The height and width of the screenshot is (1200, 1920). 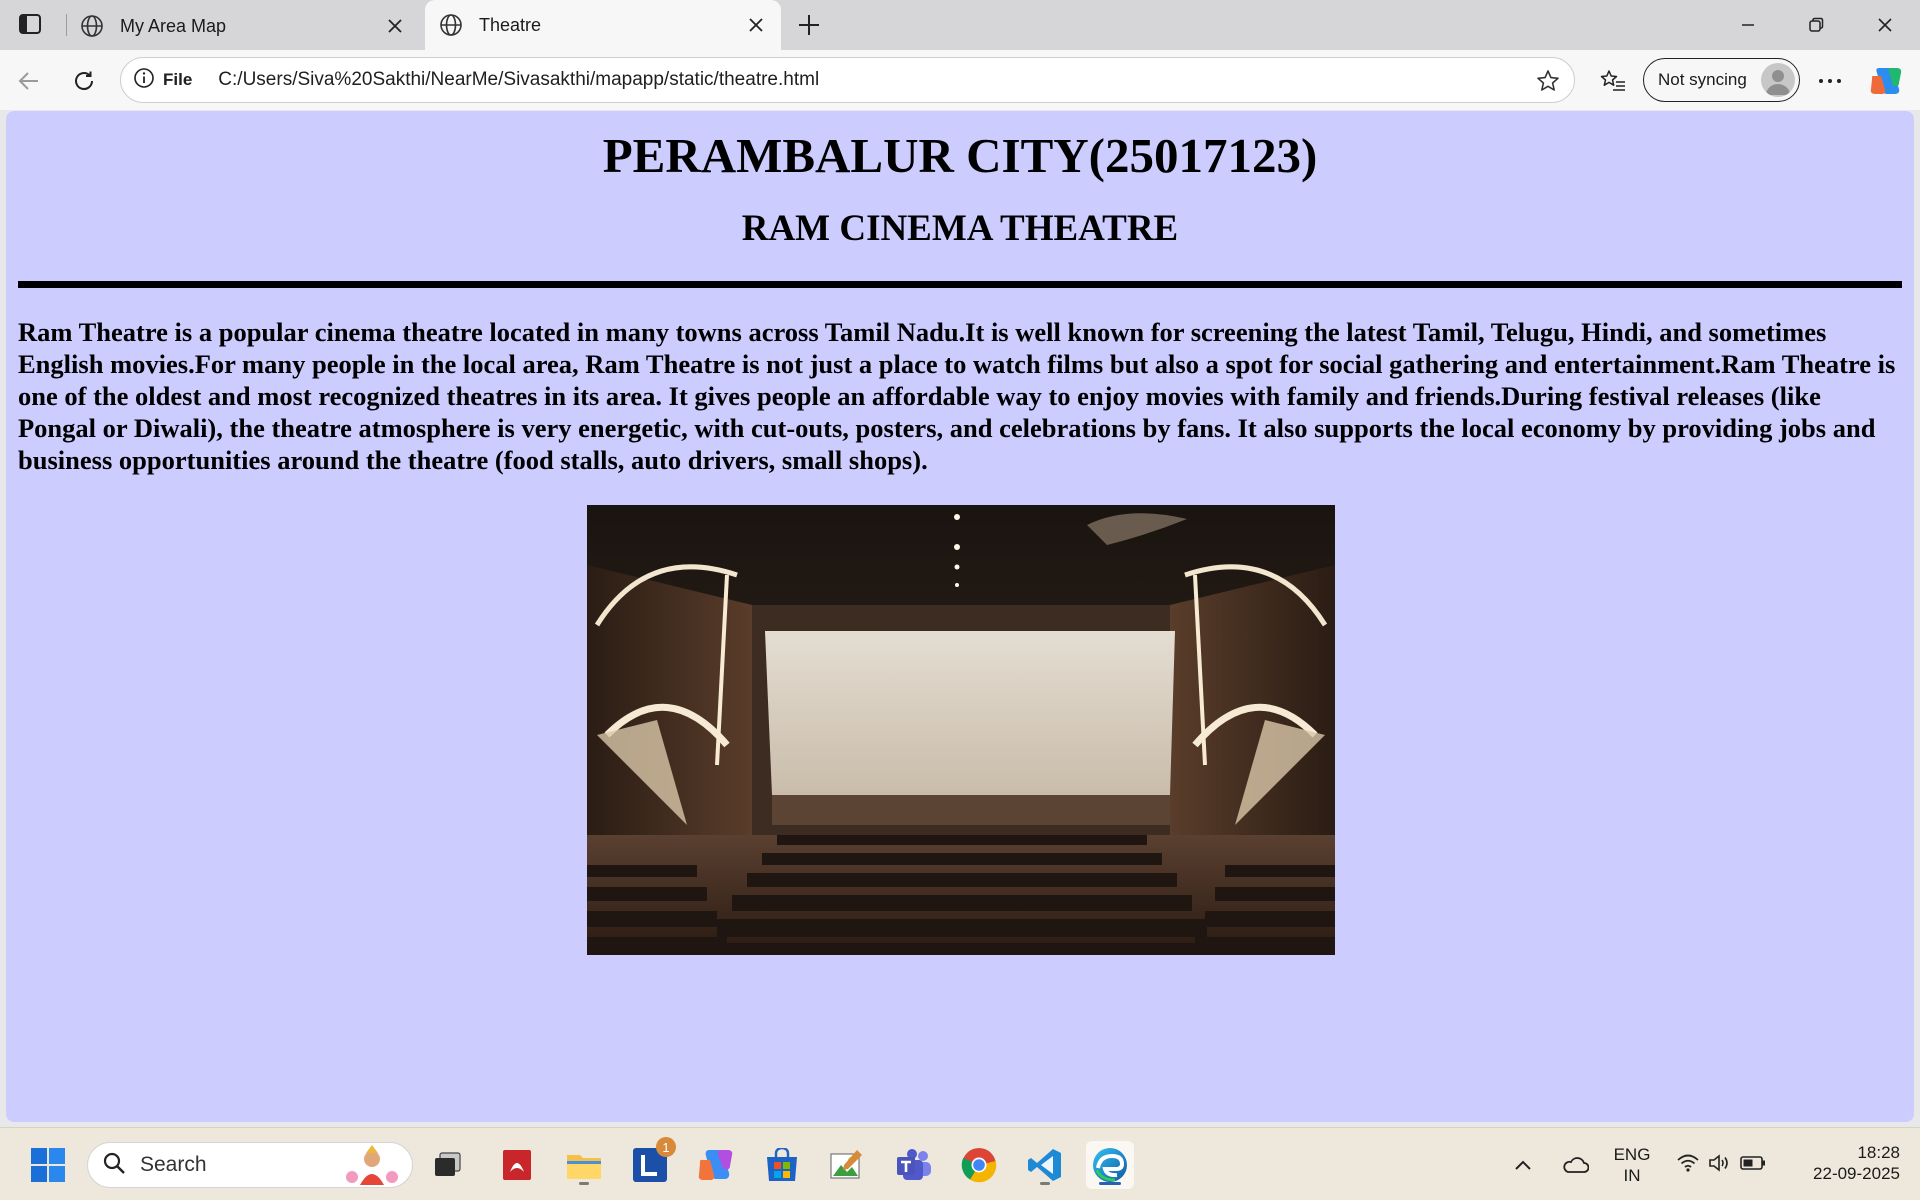 What do you see at coordinates (372, 1168) in the screenshot?
I see `search-highlight-icon` at bounding box center [372, 1168].